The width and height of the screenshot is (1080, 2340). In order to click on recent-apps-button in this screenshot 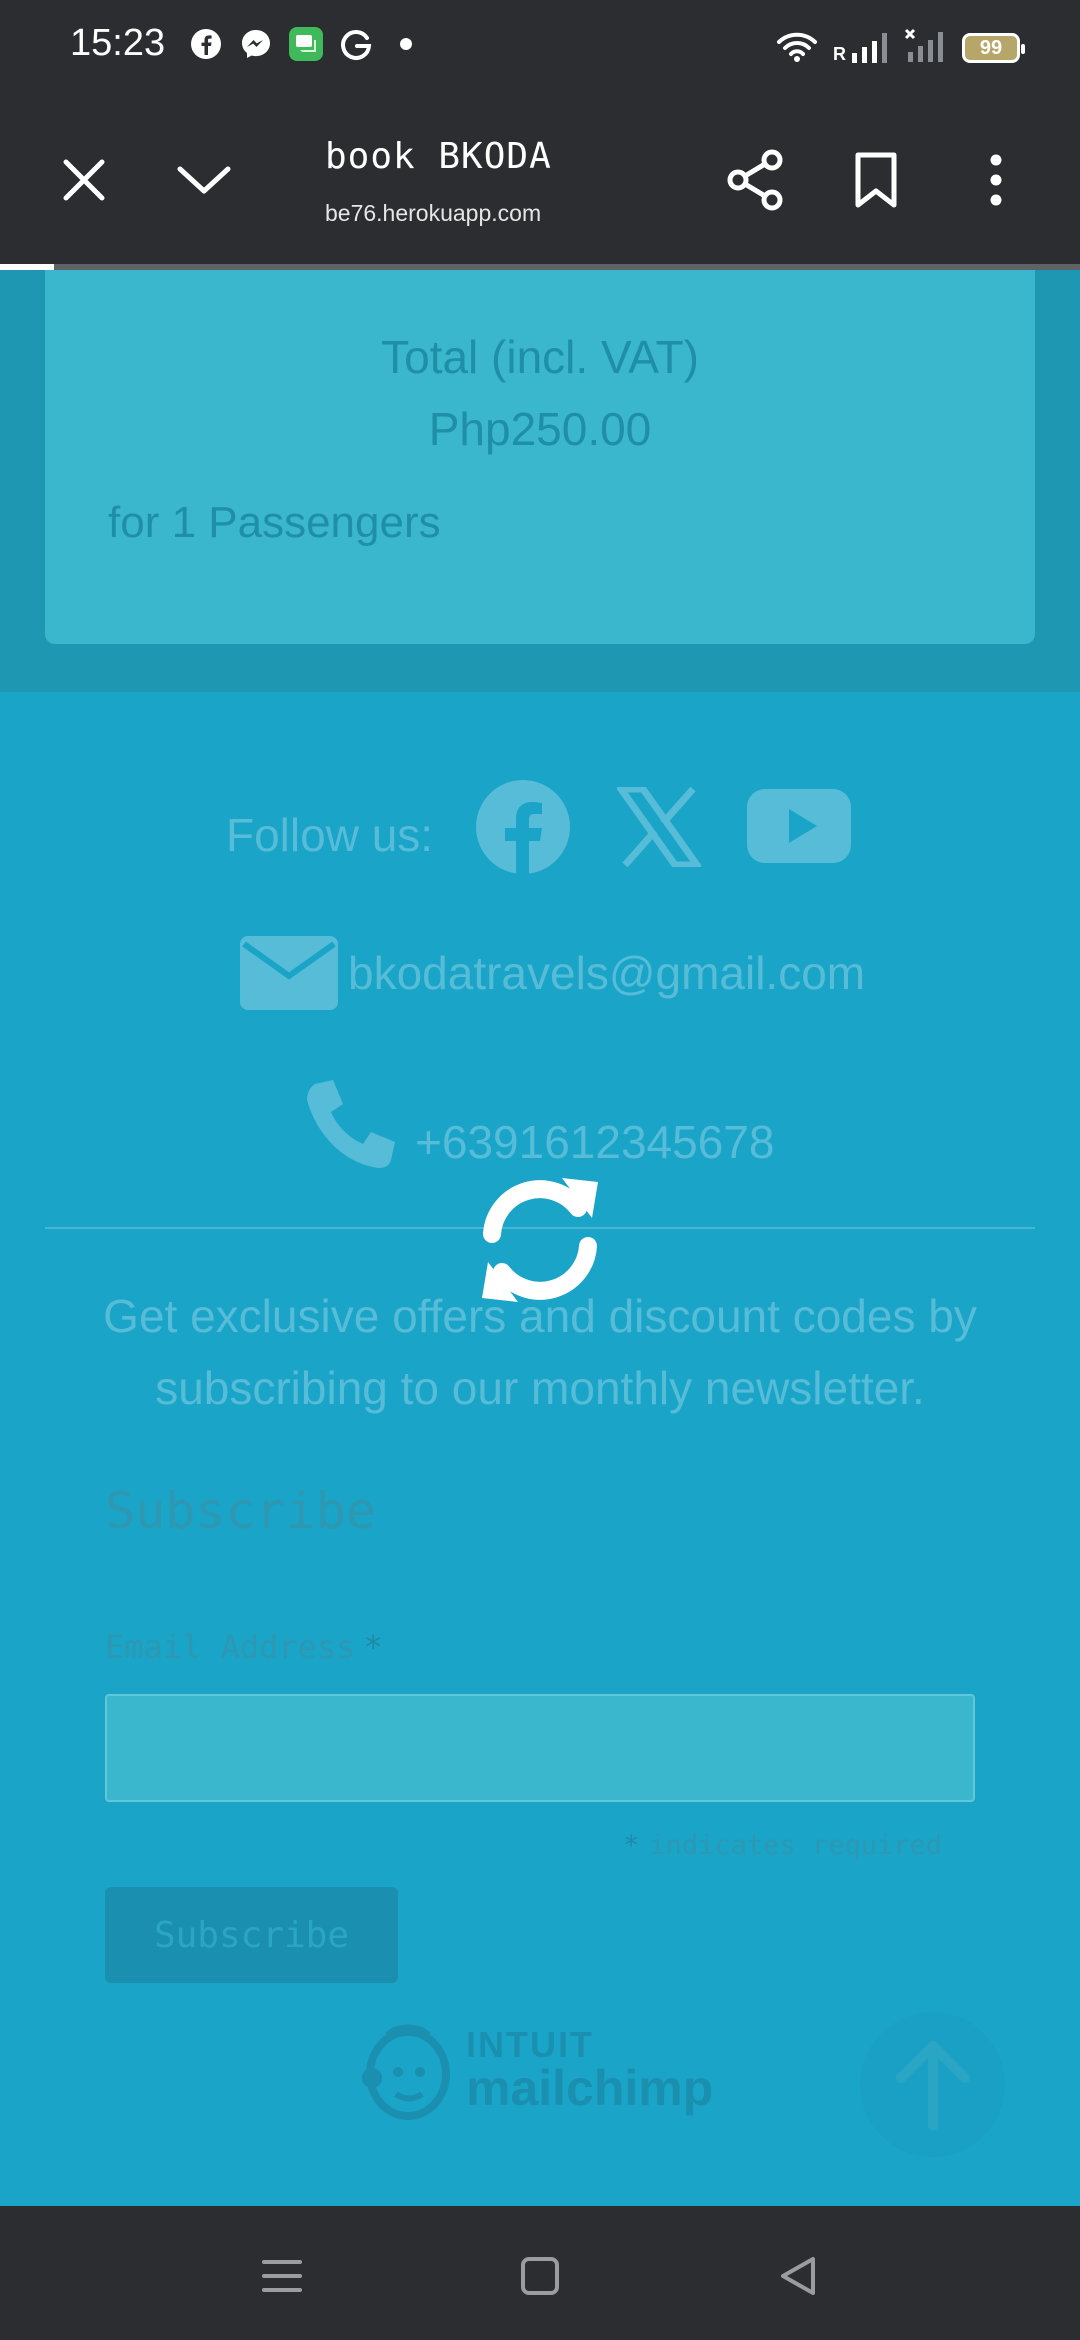, I will do `click(282, 2276)`.